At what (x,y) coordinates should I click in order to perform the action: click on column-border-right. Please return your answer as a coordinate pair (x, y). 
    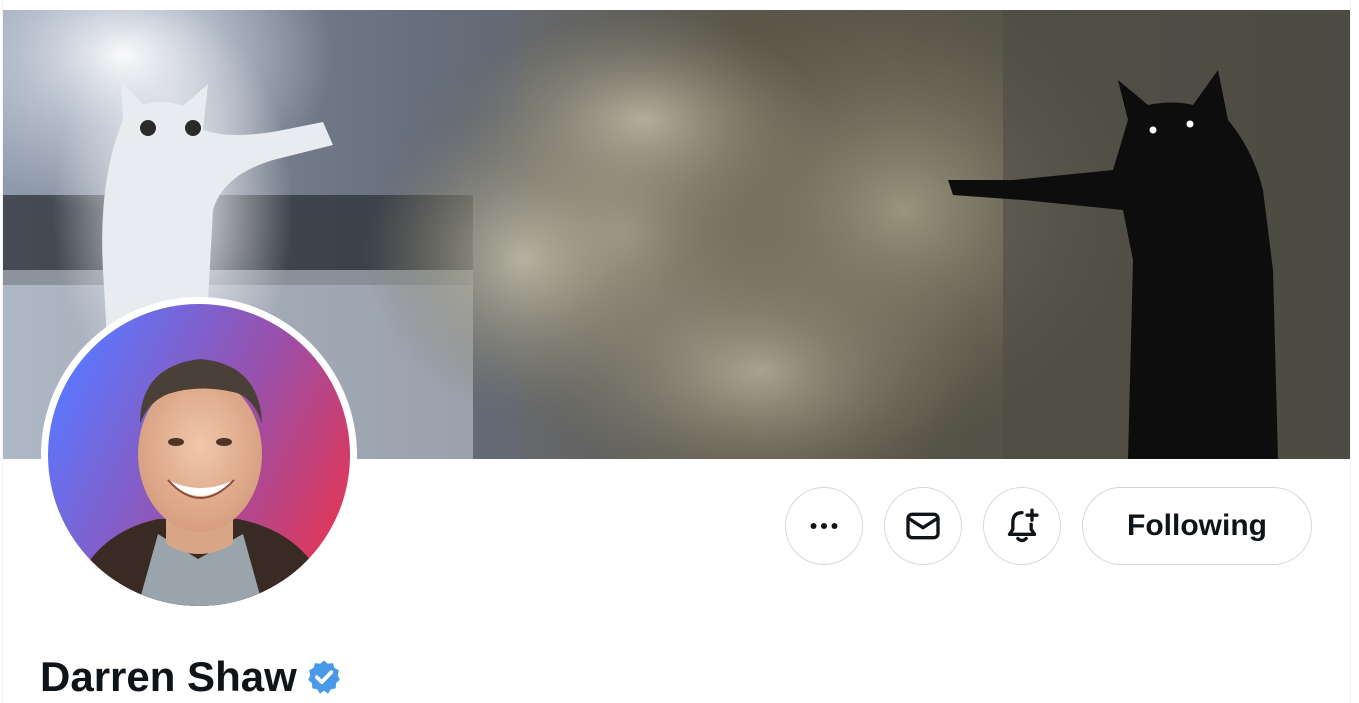
    Looking at the image, I should click on (1350, 351).